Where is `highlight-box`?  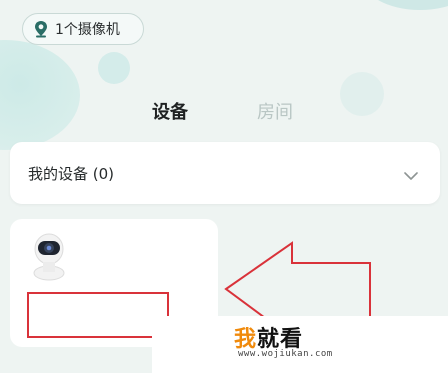 highlight-box is located at coordinates (98, 315).